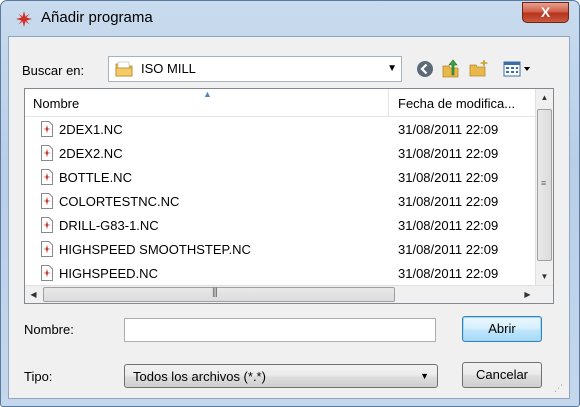  Describe the element at coordinates (527, 294) in the screenshot. I see `scroll-right-arrow-icon: ▶` at that location.